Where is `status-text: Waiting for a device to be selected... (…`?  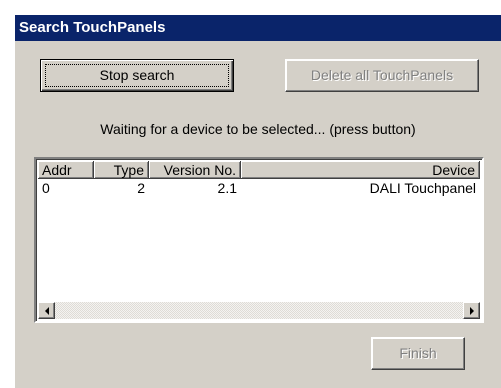 status-text: Waiting for a device to be selected... (… is located at coordinates (258, 129).